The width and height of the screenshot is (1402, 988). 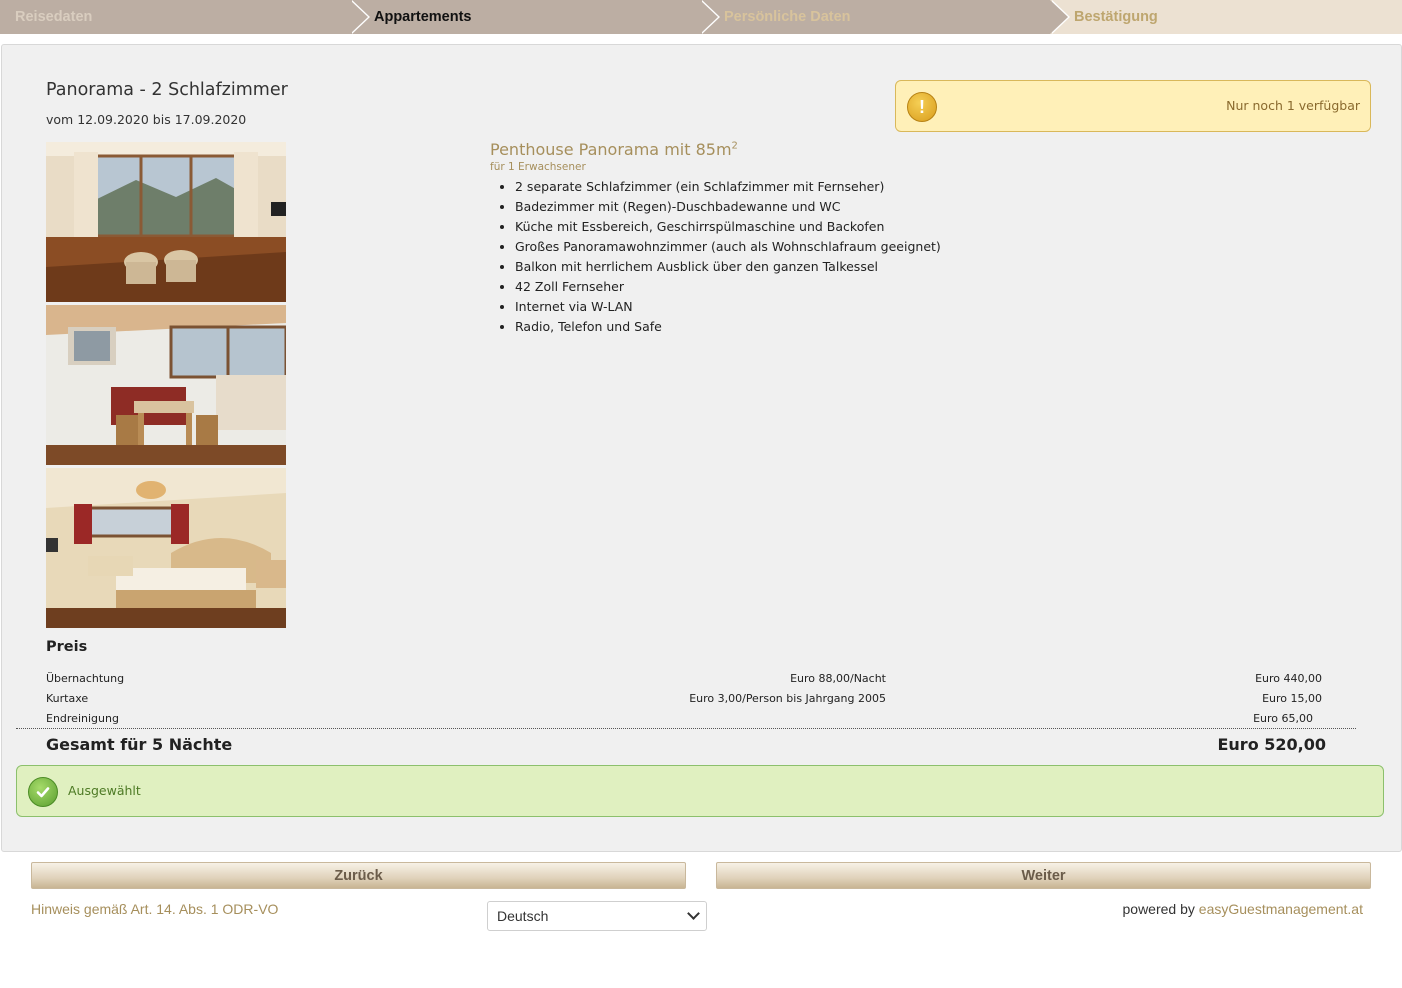 What do you see at coordinates (686, 728) in the screenshot?
I see `price-divider` at bounding box center [686, 728].